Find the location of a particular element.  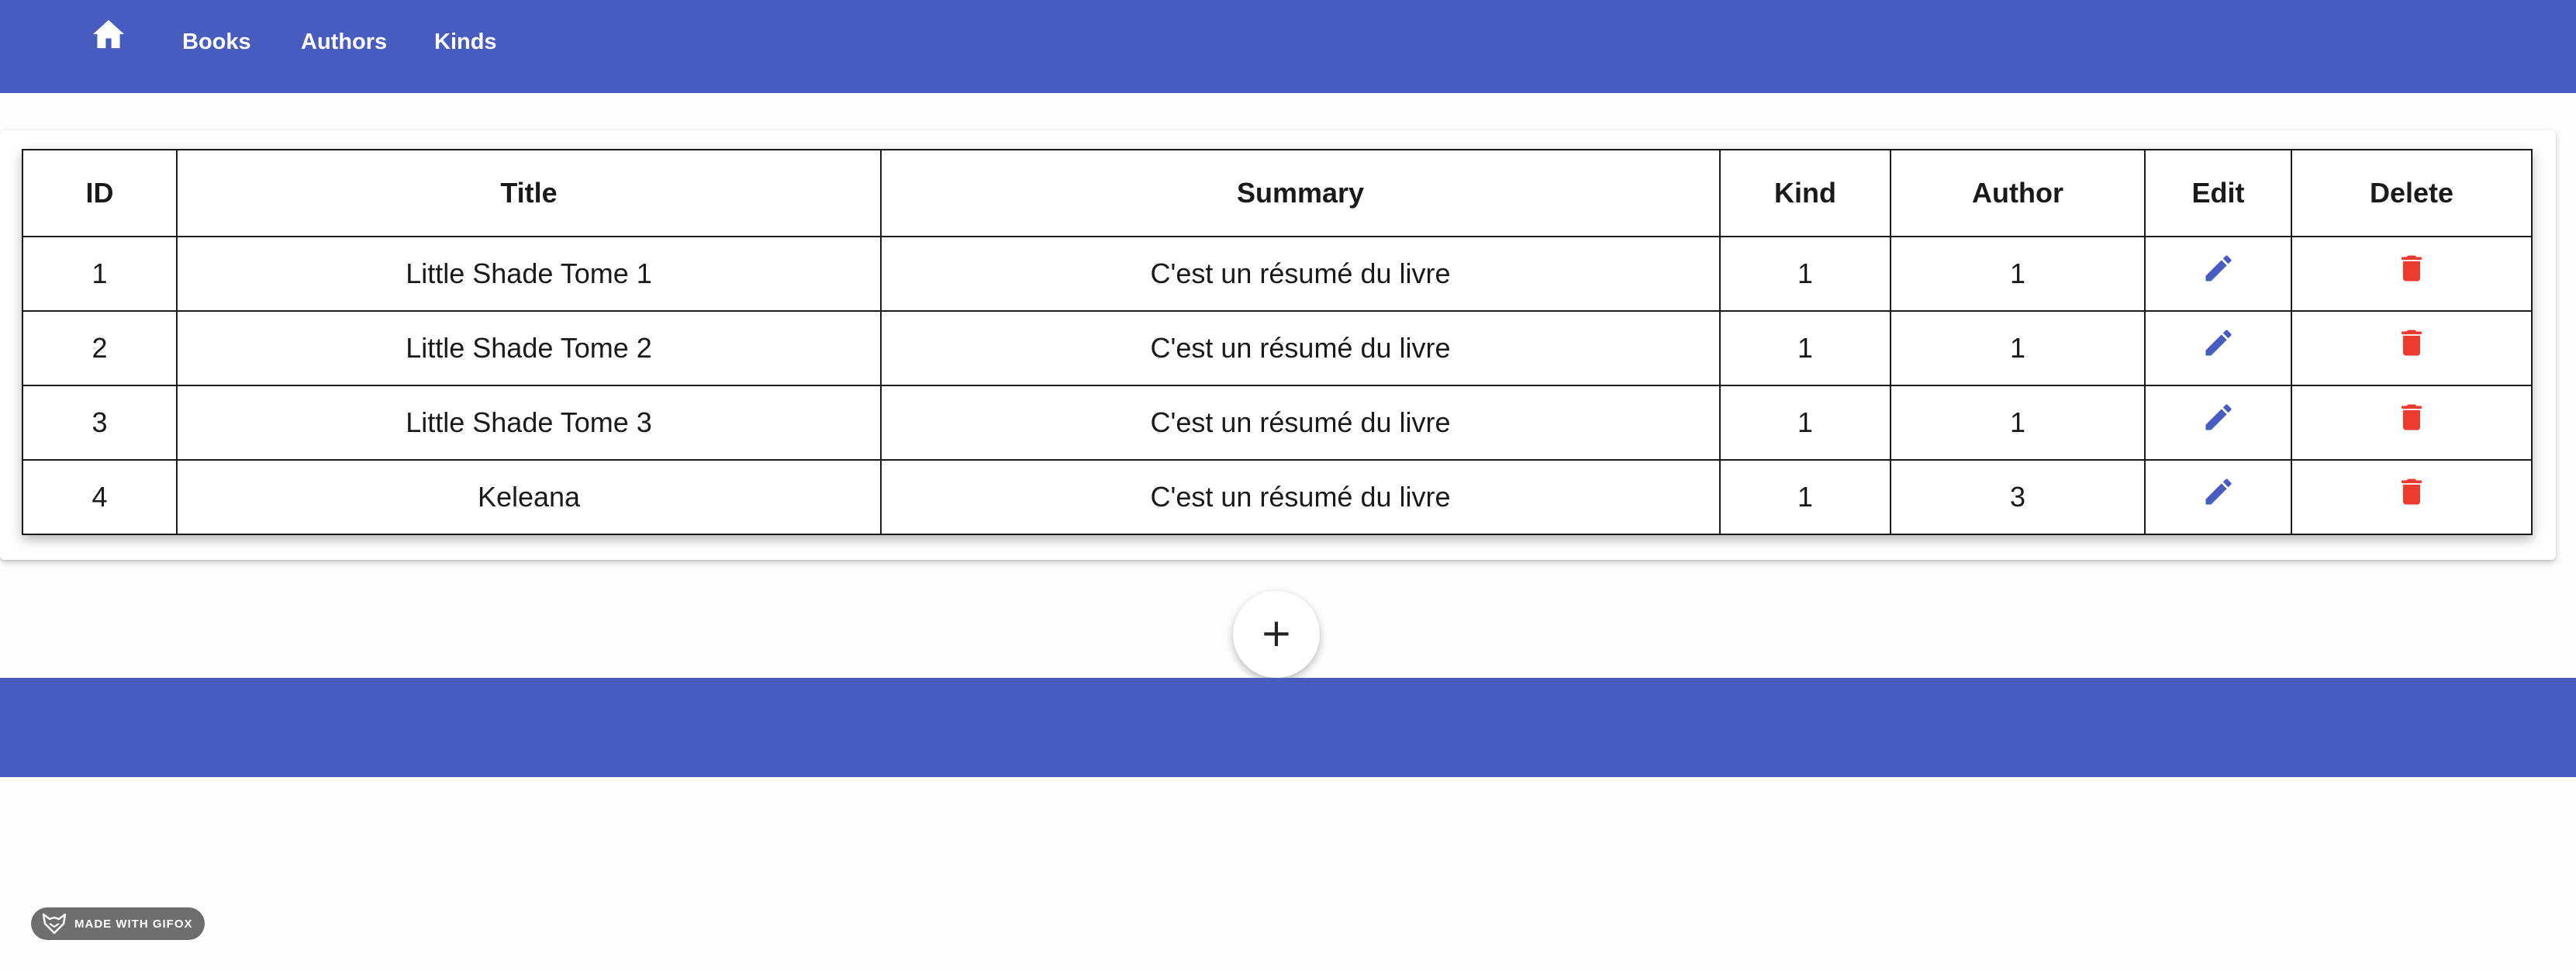

header-summary: Summary is located at coordinates (1301, 193).